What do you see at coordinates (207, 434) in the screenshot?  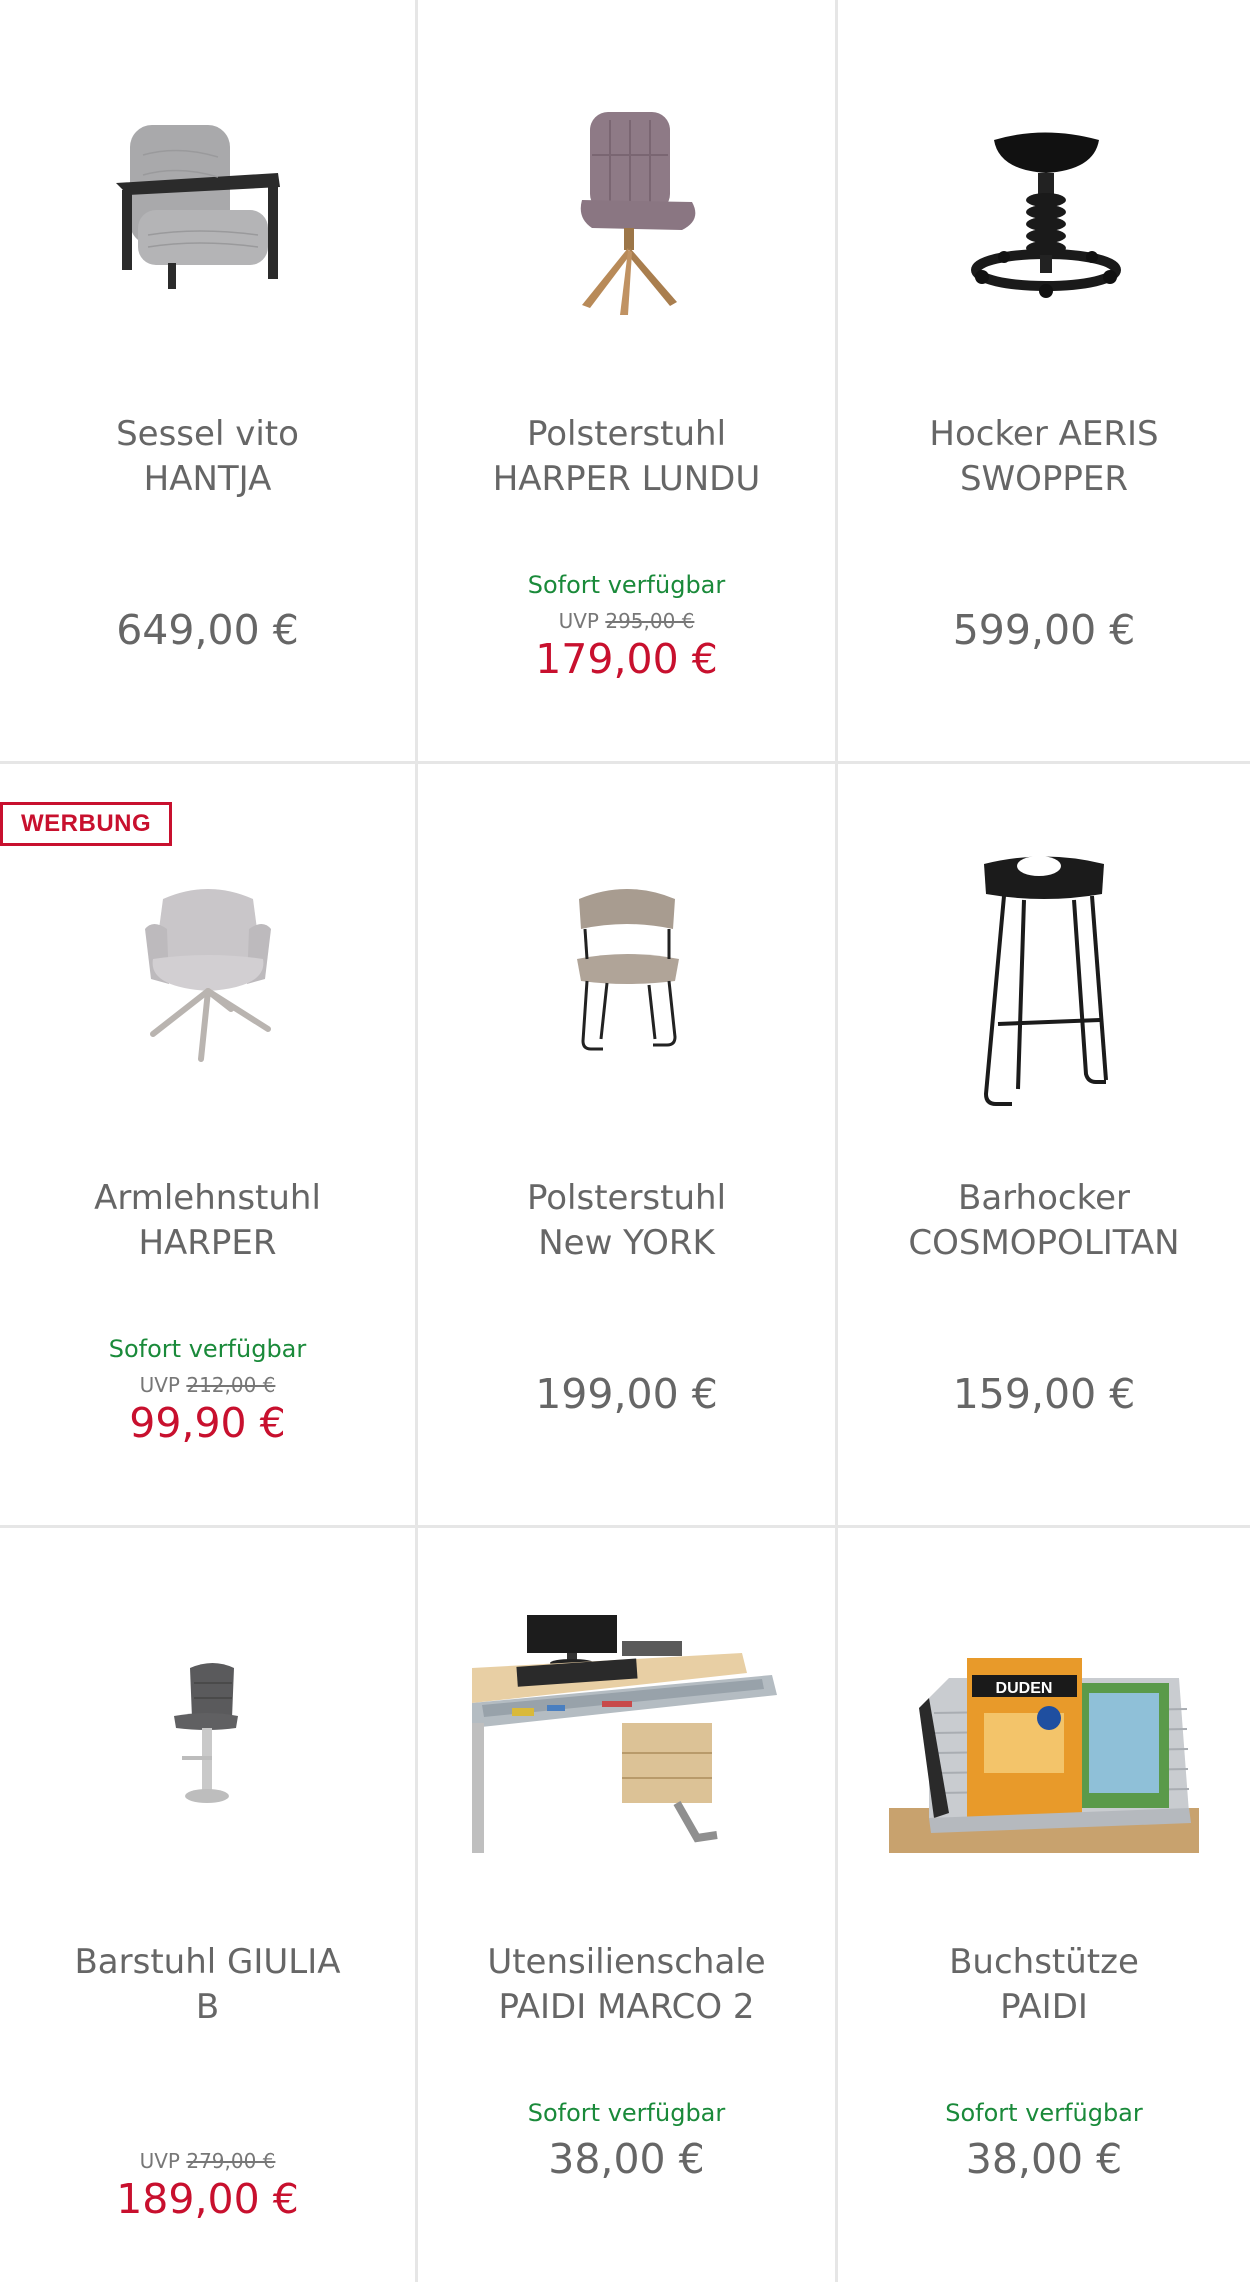 I see `product-name-line-1: Sessel vito` at bounding box center [207, 434].